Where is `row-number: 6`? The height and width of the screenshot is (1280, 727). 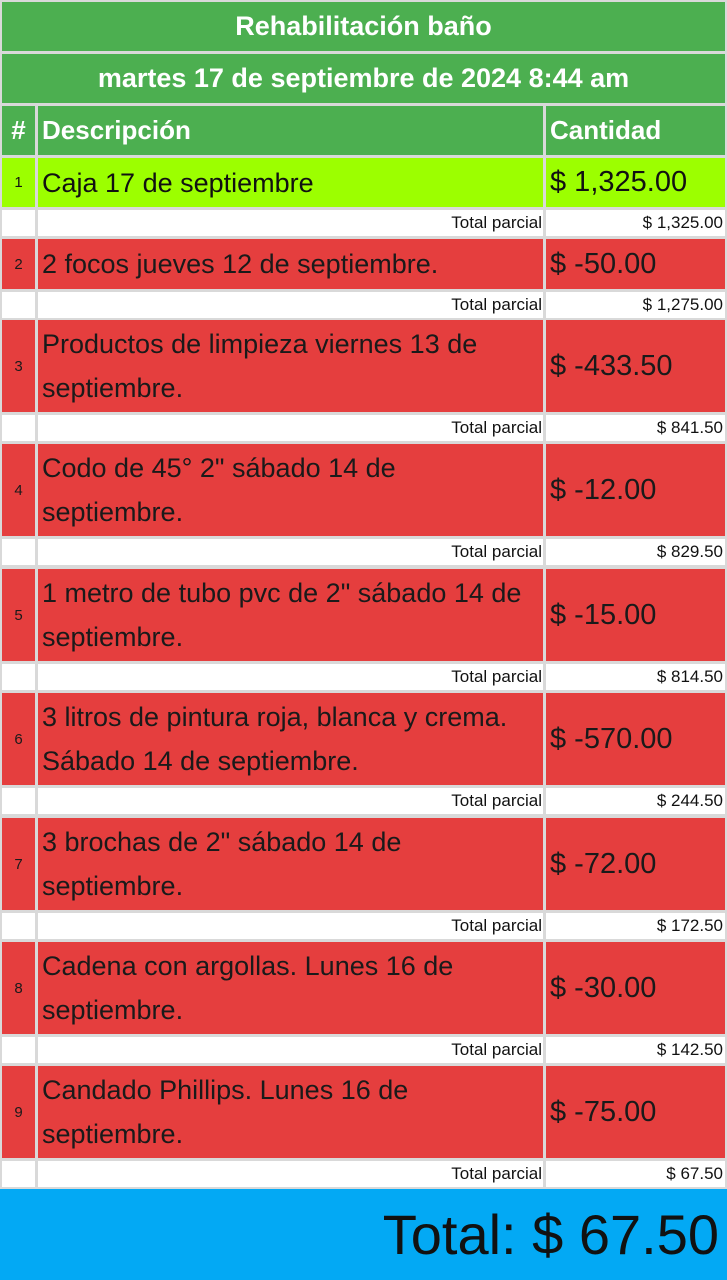 row-number: 6 is located at coordinates (18, 739).